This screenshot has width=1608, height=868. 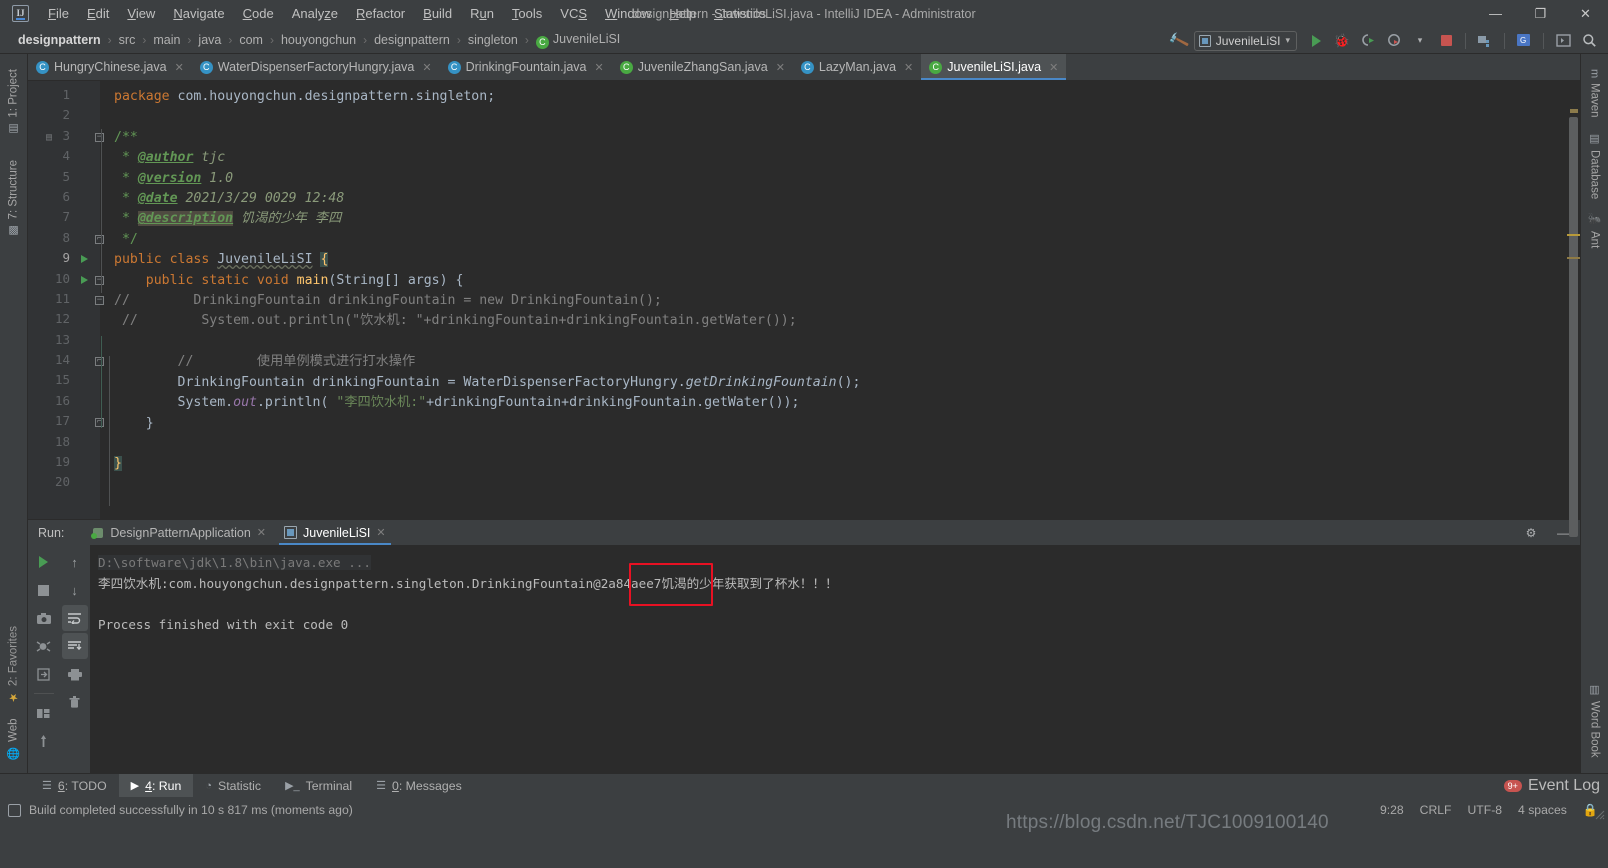 I want to click on export-icon, so click(x=44, y=674).